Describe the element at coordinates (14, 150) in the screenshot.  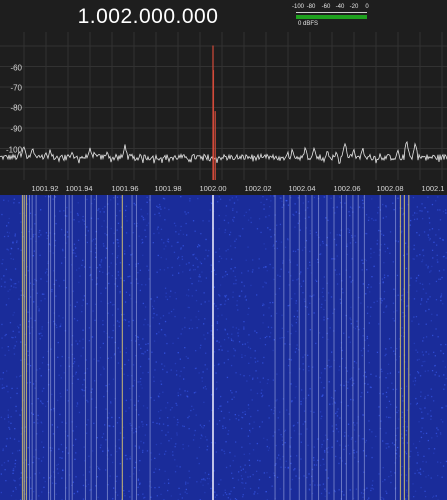
I see `db-axis-label: -100` at that location.